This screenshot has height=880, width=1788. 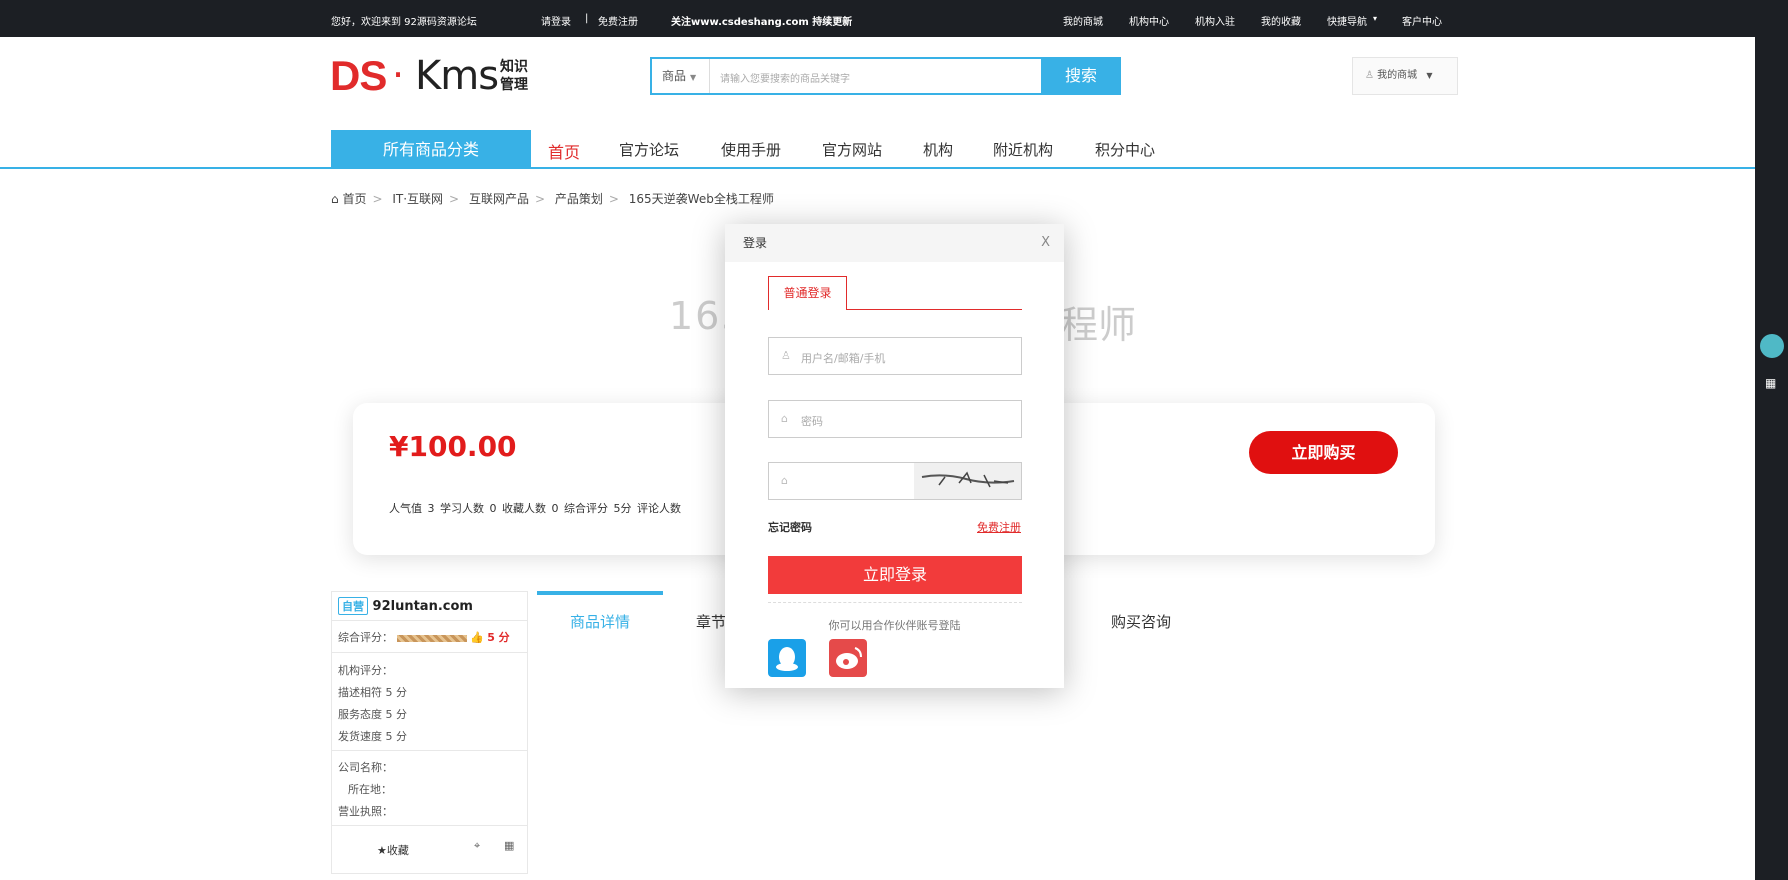 What do you see at coordinates (761, 20) in the screenshot?
I see `follow-notice: 关注www.csdeshang.com 持续更新` at bounding box center [761, 20].